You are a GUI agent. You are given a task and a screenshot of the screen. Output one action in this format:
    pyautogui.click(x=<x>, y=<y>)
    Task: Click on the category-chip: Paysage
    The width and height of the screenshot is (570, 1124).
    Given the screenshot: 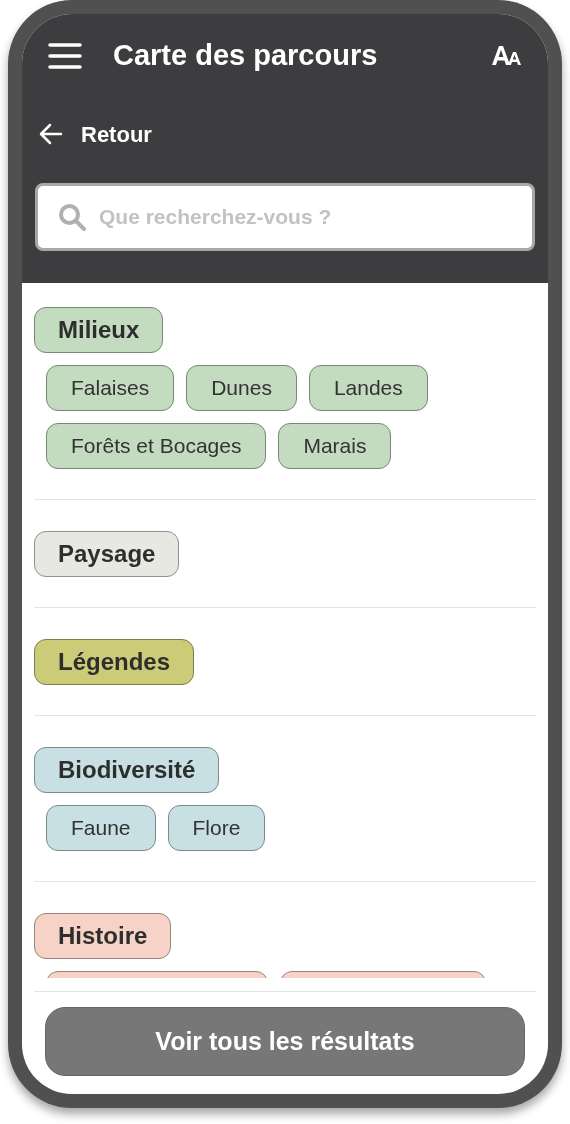 What is the action you would take?
    pyautogui.click(x=107, y=554)
    